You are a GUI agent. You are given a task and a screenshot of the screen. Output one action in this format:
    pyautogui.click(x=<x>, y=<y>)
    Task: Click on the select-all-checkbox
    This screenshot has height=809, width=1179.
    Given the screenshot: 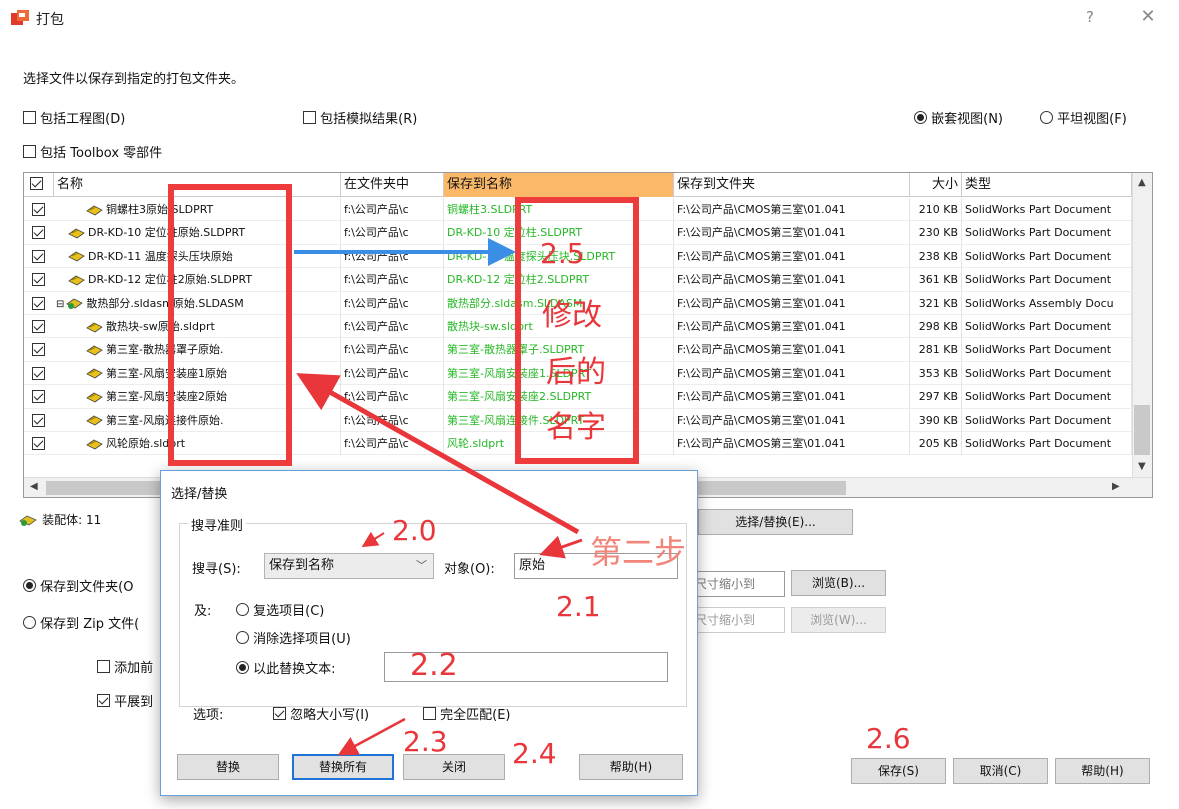 What is the action you would take?
    pyautogui.click(x=36, y=183)
    